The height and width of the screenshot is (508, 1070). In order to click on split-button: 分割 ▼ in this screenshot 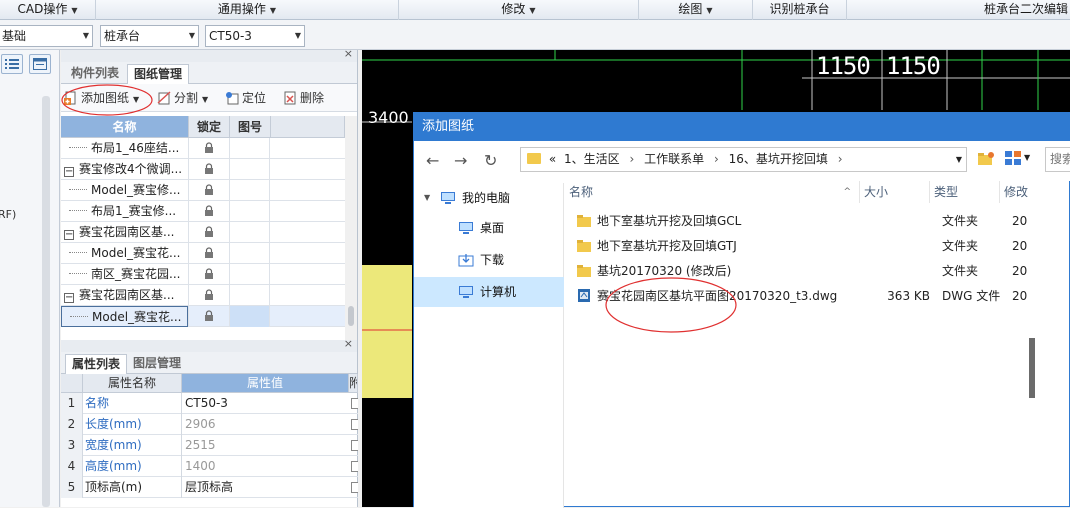, I will do `click(182, 98)`.